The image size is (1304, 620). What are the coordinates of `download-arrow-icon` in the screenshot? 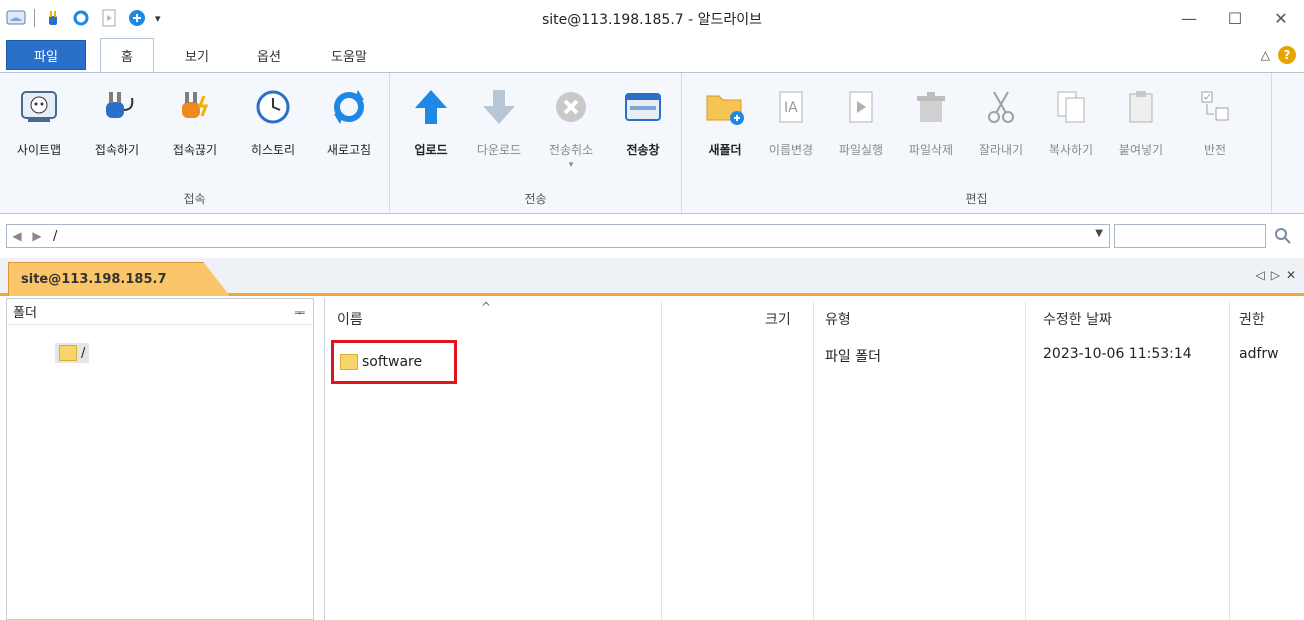 It's located at (499, 107).